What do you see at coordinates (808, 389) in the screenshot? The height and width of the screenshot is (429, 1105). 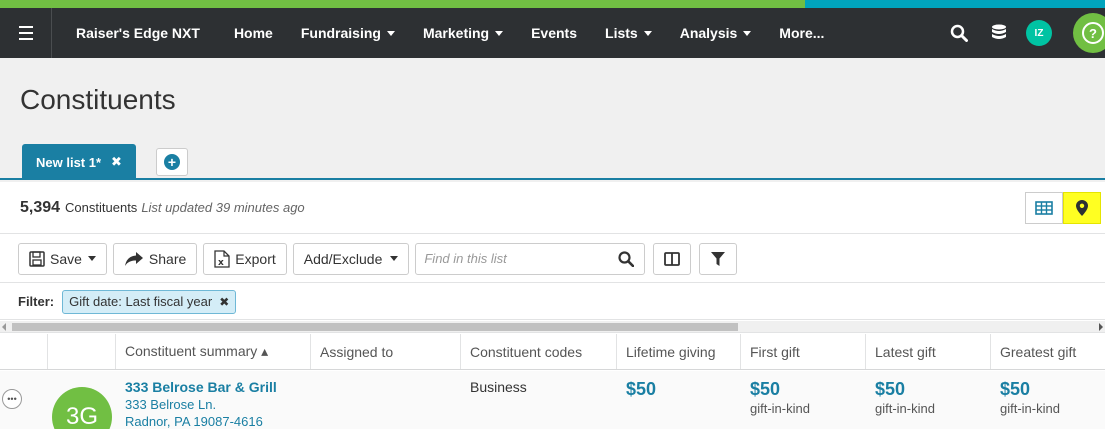 I see `first-gift-amount: $50` at bounding box center [808, 389].